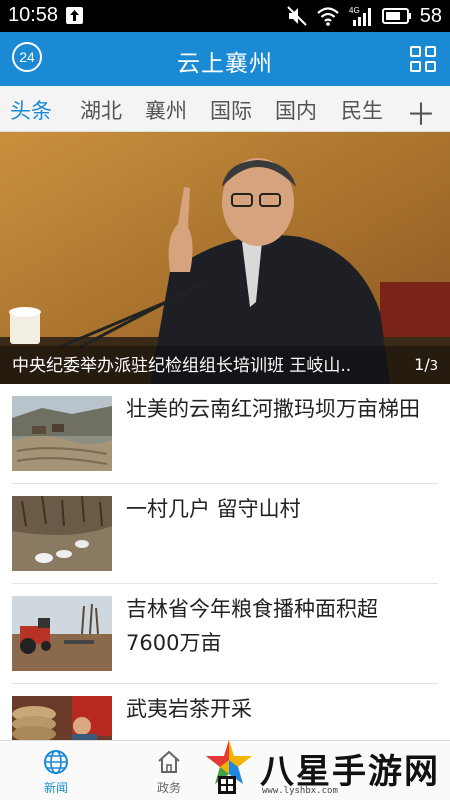  Describe the element at coordinates (231, 110) in the screenshot. I see `tab-international: 国际` at that location.